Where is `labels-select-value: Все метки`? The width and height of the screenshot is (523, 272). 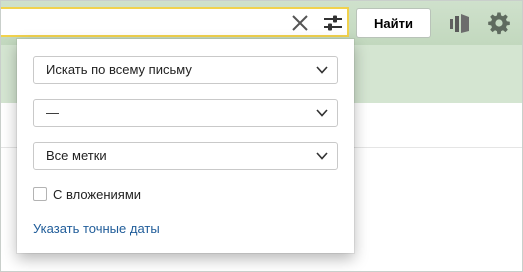 labels-select-value: Все метки is located at coordinates (76, 155).